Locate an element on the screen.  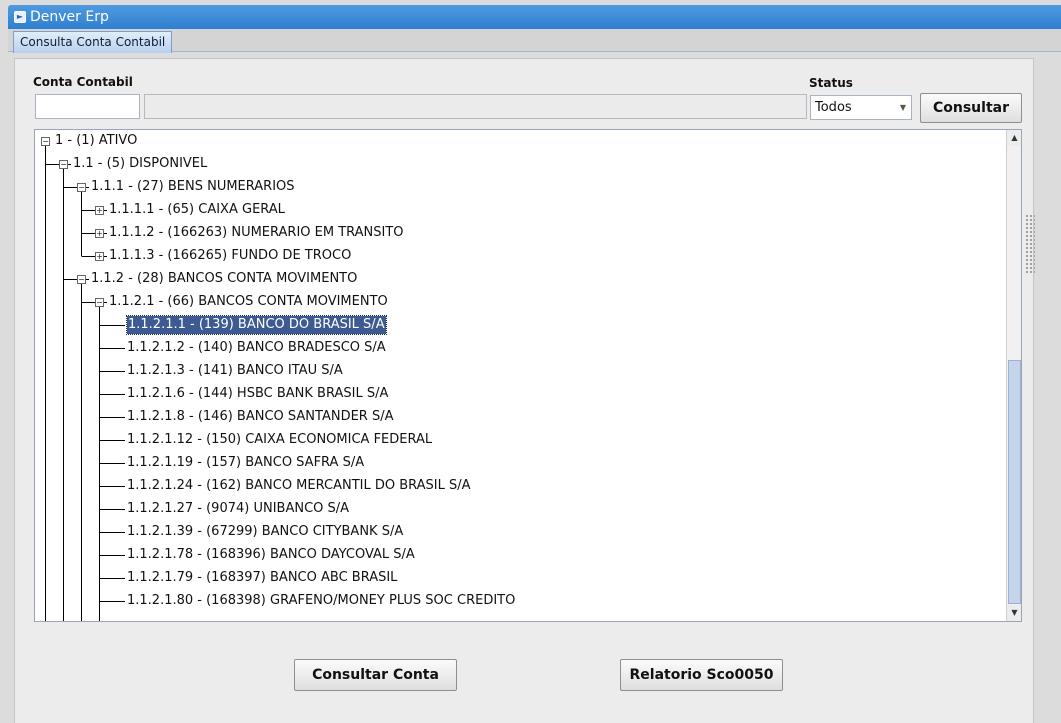
tree-node: 1.1.2.1.1 - (139) BANCO DO BRASIL S/A is located at coordinates (256, 325).